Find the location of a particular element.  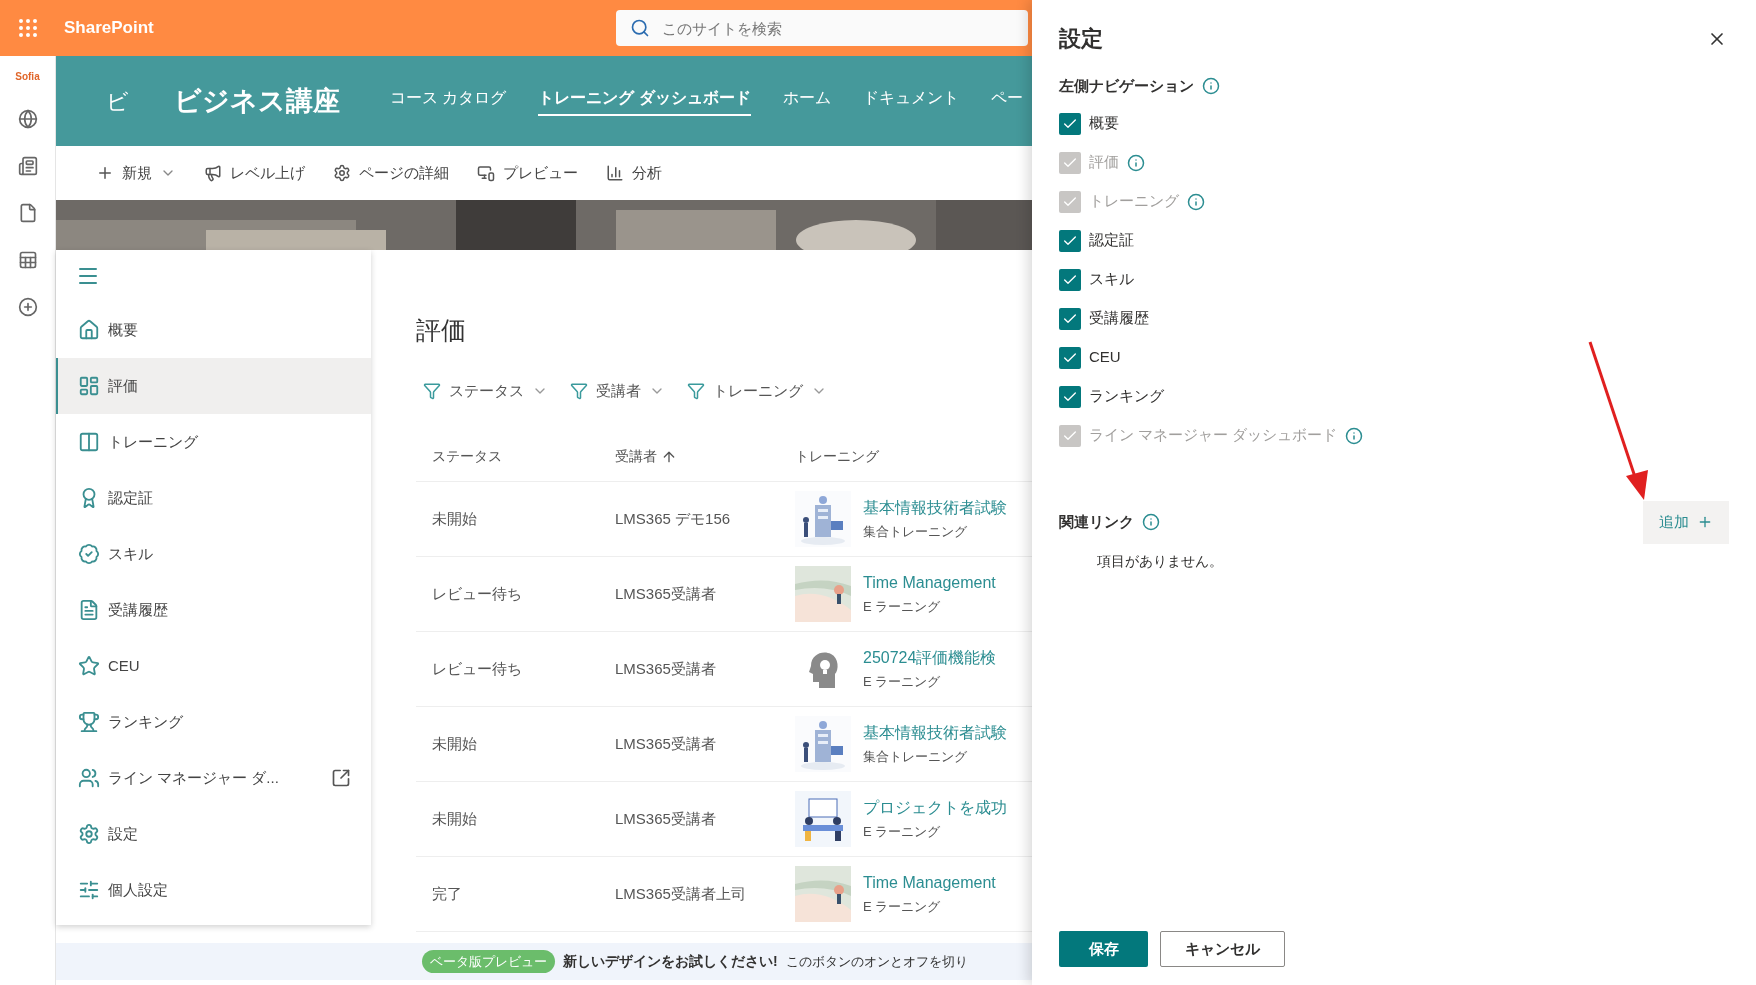

megaphone-icon is located at coordinates (213, 173).